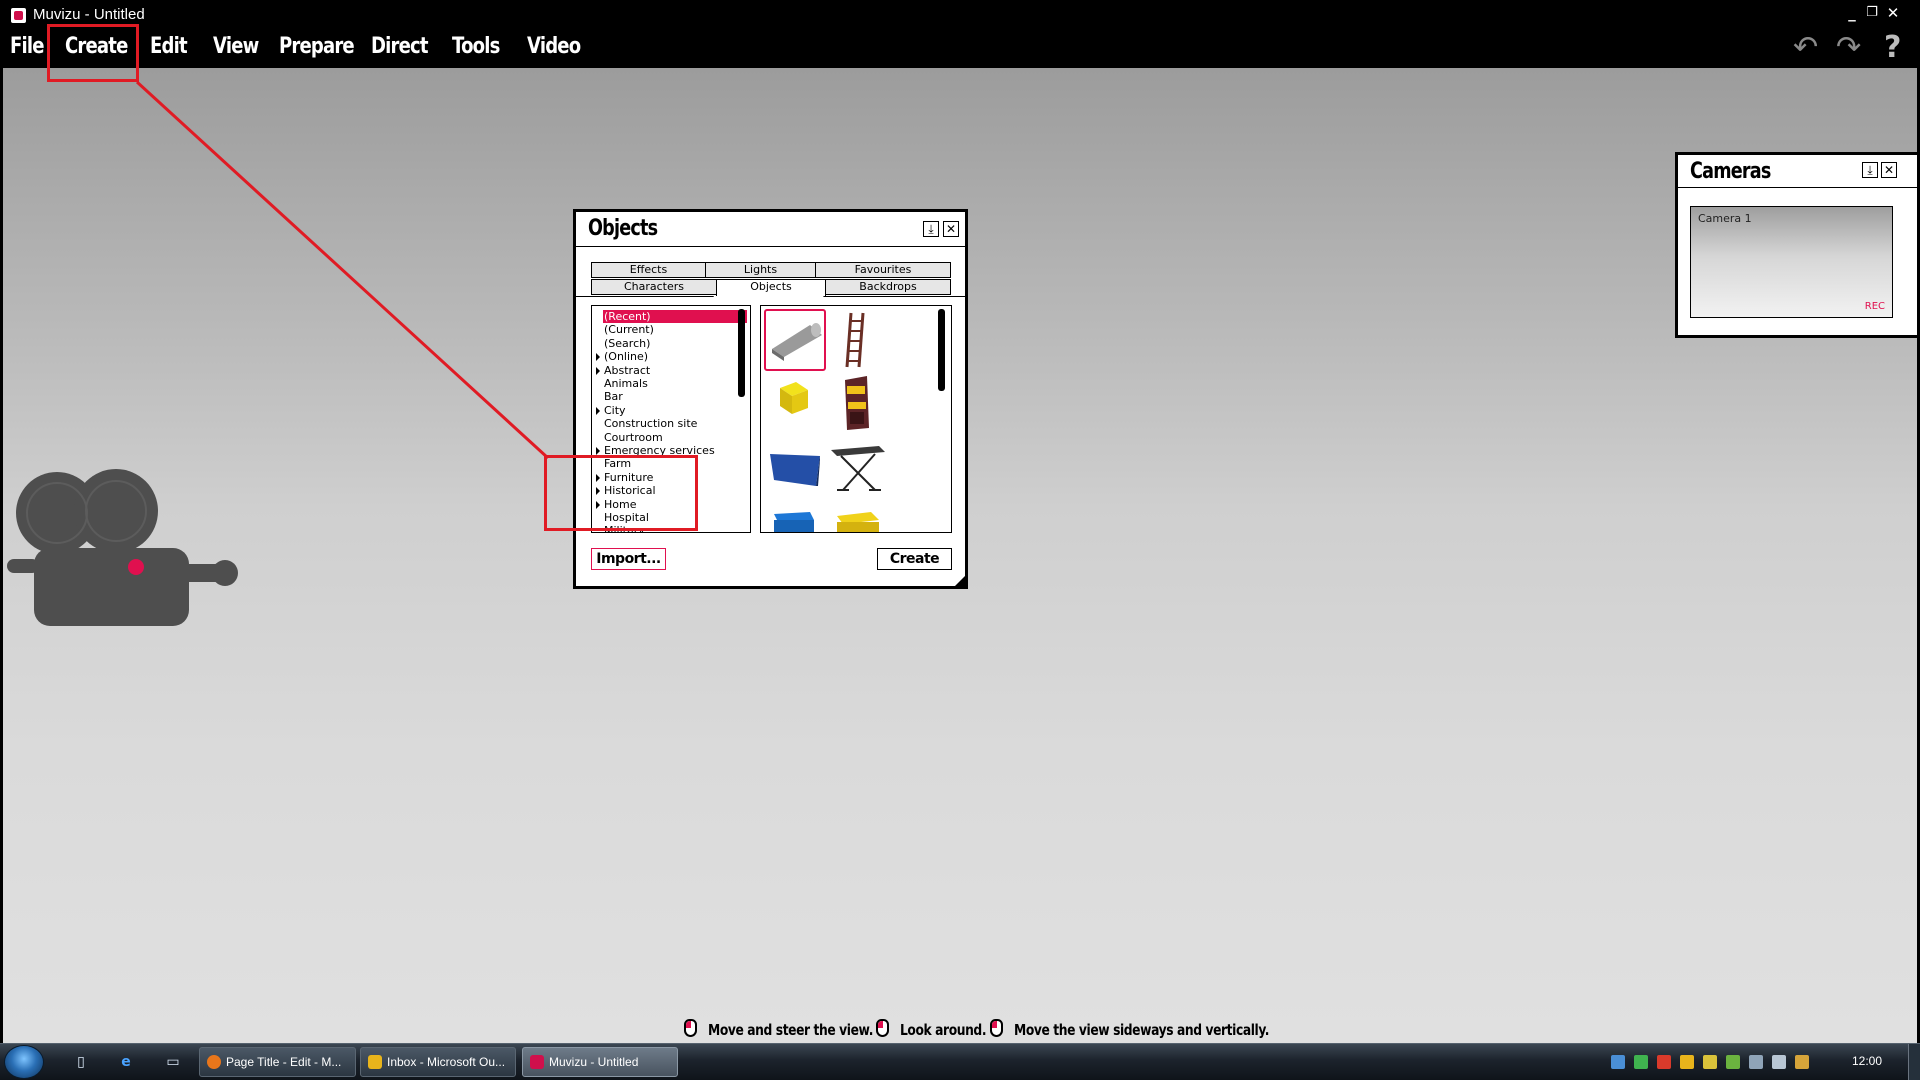  I want to click on menu-view: View, so click(236, 46).